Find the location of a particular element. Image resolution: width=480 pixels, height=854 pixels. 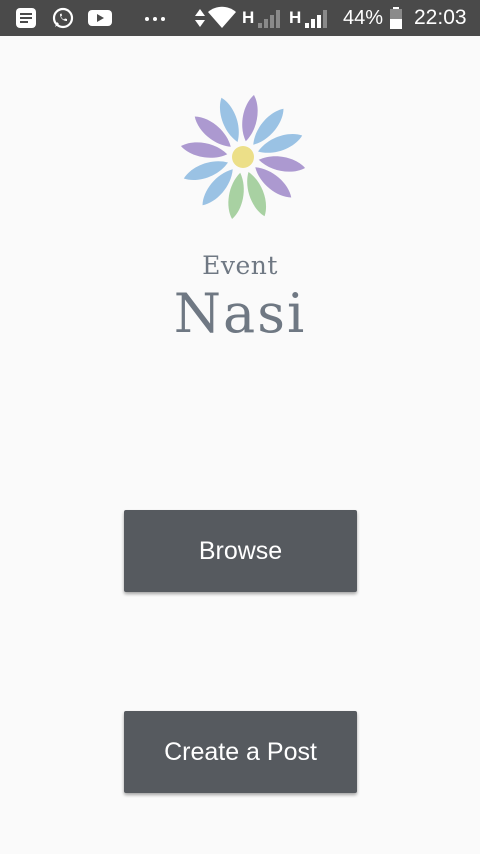

status-bar: H H 44% 22:03 is located at coordinates (240, 18).